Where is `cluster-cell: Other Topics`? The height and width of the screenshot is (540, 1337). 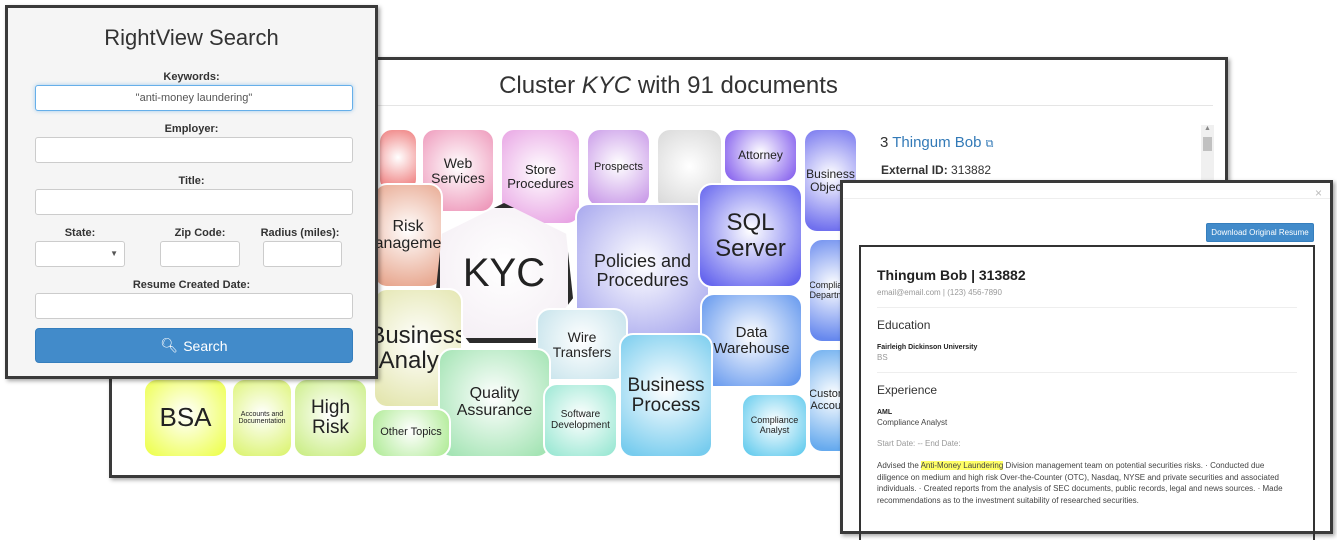
cluster-cell: Other Topics is located at coordinates (411, 433).